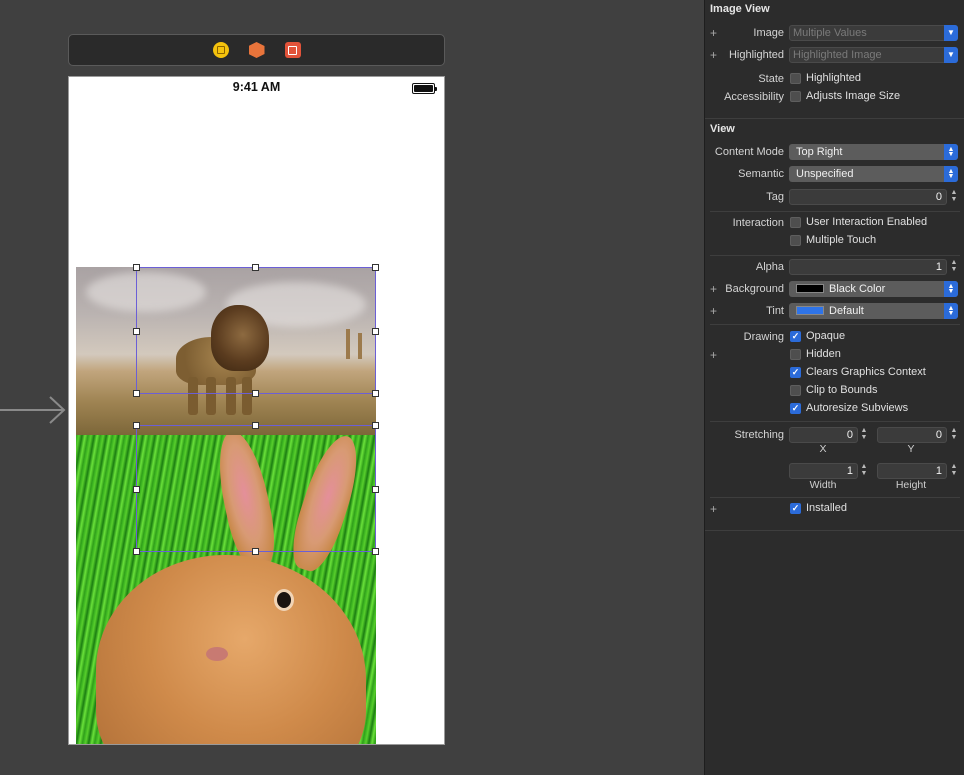  I want to click on opaque-checkbox: Opaque, so click(817, 336).